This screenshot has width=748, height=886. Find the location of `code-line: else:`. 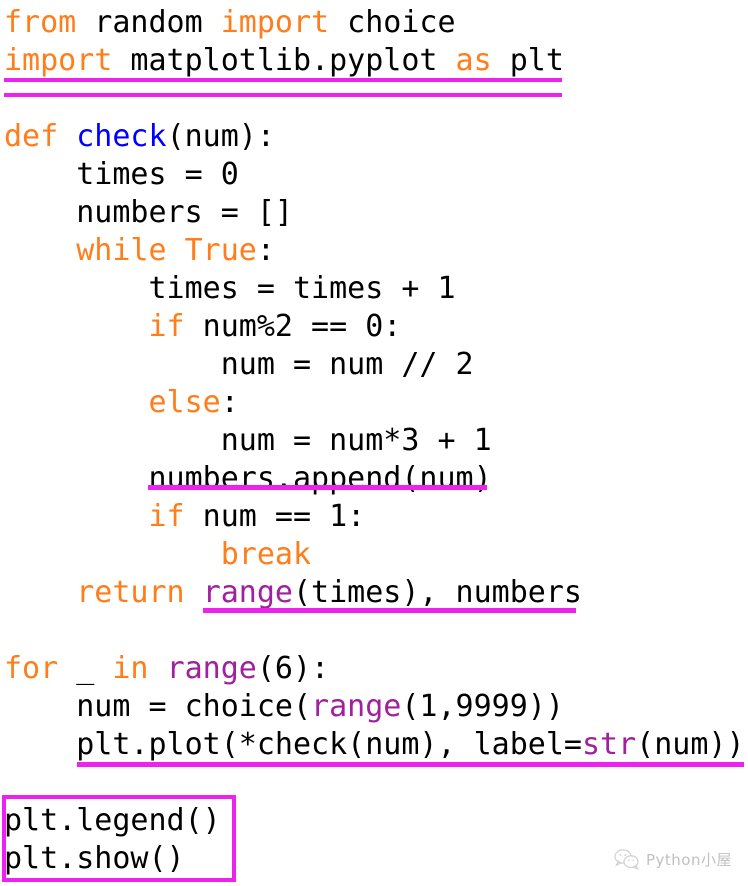

code-line: else: is located at coordinates (121, 403).